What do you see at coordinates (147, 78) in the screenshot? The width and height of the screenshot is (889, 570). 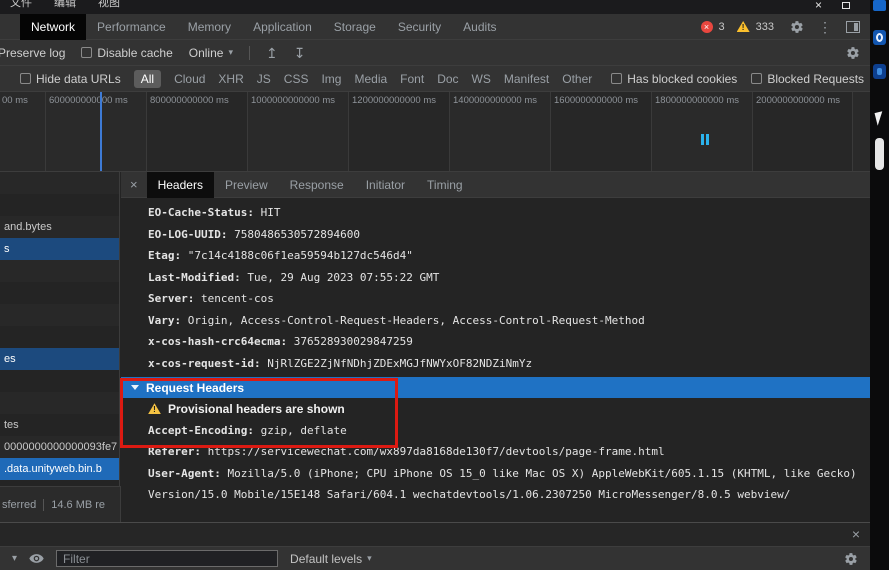 I see `filter-all-pill: All` at bounding box center [147, 78].